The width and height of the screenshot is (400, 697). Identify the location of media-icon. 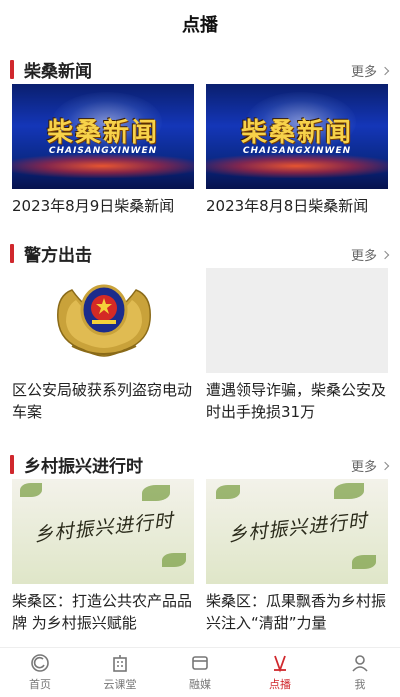
(200, 663).